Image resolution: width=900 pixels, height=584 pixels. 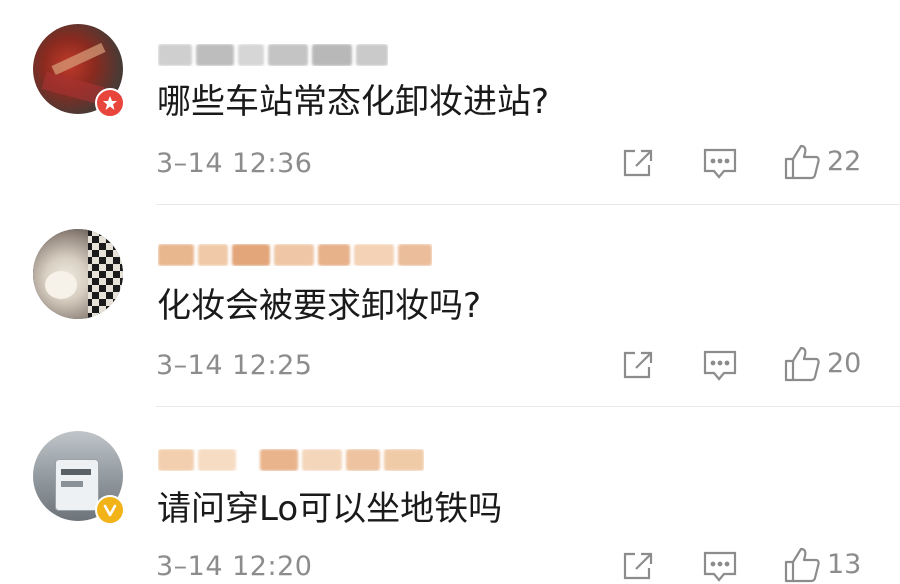 I want to click on red-badge-icon, so click(x=110, y=103).